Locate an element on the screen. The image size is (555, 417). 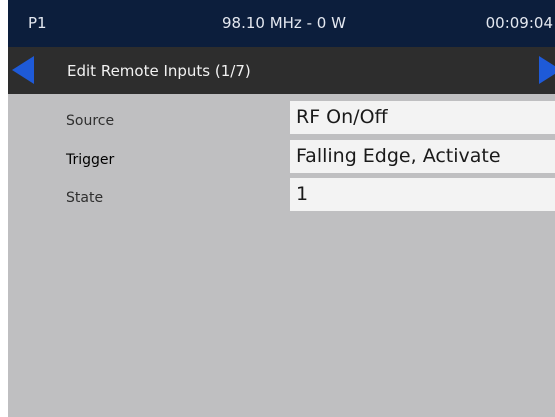
setting-row-source: Source RF On/Off is located at coordinates (281, 119).